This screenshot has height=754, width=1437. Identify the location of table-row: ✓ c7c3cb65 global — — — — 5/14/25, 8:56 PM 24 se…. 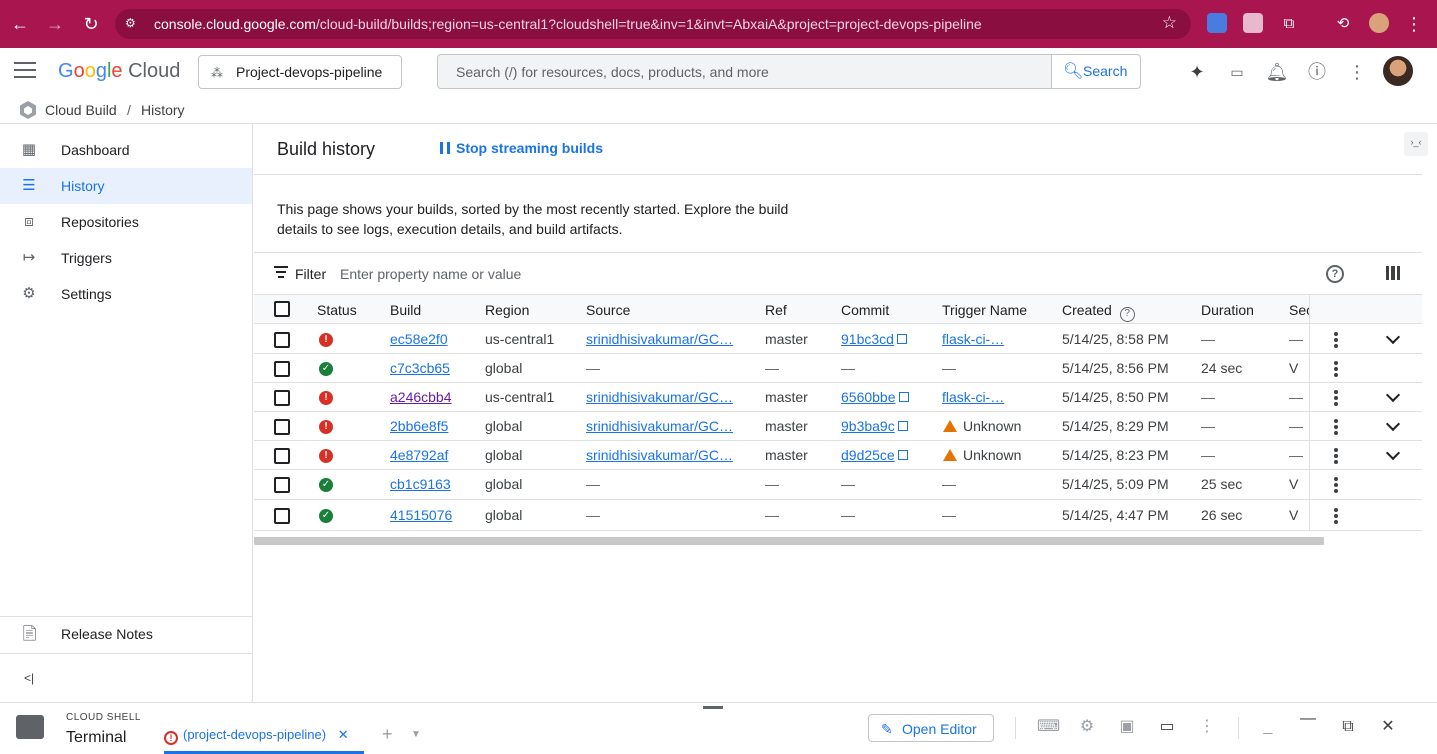
(838, 368).